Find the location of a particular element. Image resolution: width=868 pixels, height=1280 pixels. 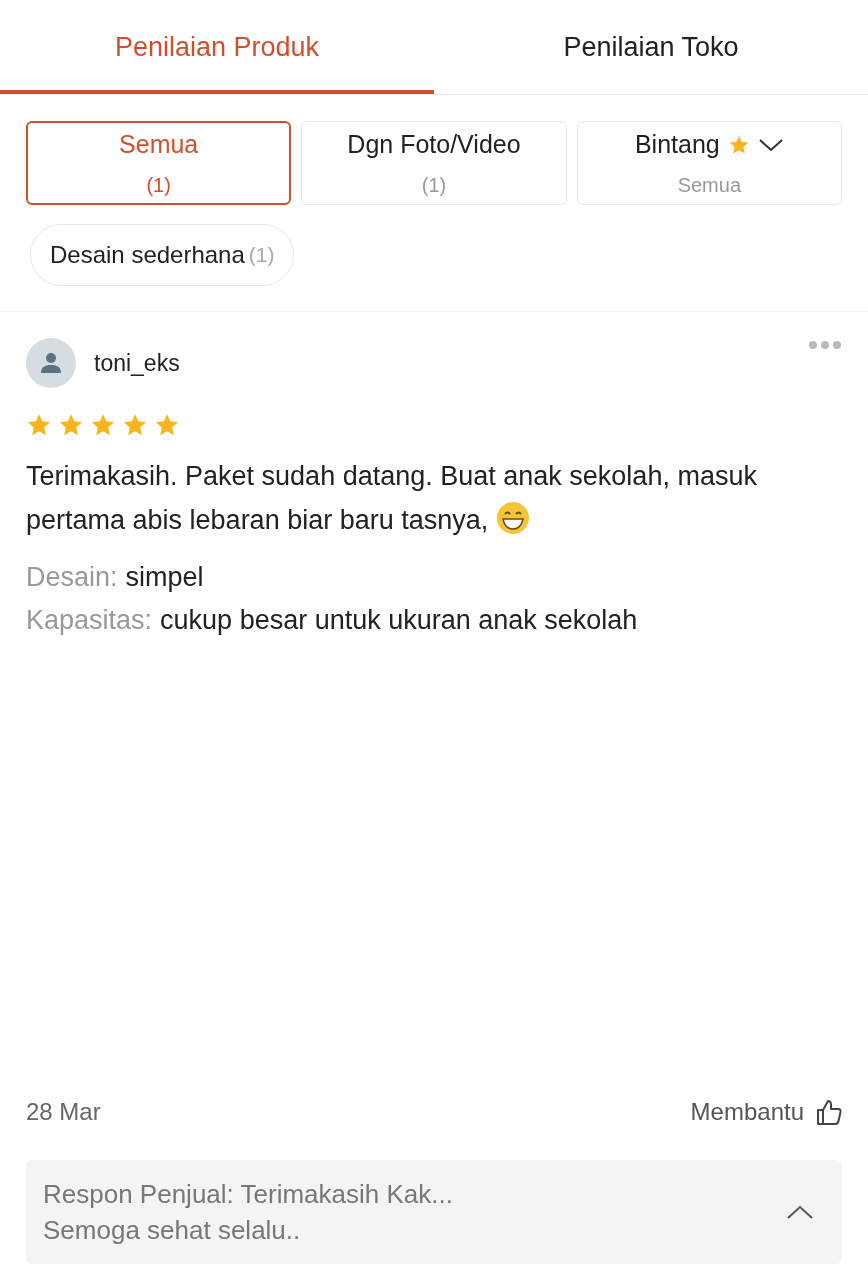

seller-response-text: Semoga sehat selalu.. is located at coordinates (172, 1230).